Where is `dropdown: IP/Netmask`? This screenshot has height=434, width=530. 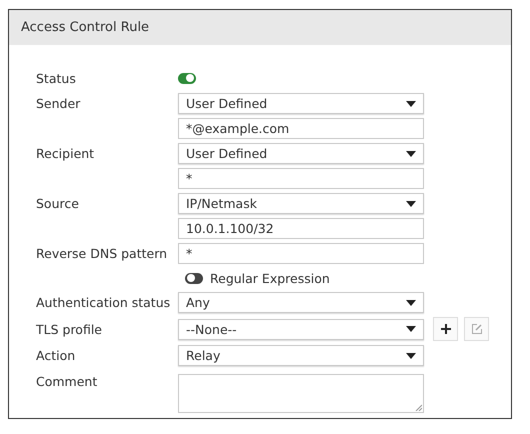
dropdown: IP/Netmask is located at coordinates (301, 203).